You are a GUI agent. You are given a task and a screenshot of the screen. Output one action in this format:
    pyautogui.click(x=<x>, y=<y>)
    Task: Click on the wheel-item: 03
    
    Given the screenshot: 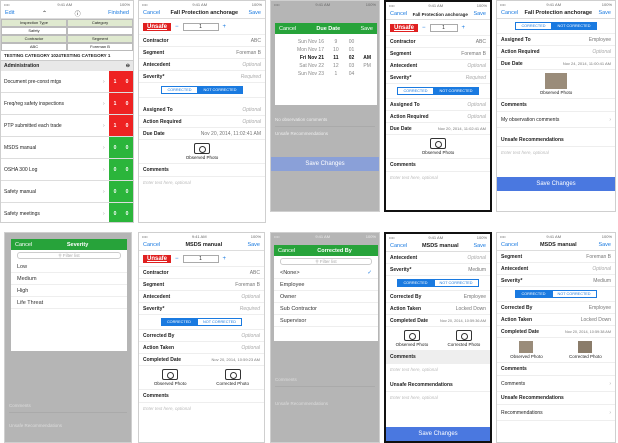 What is the action you would take?
    pyautogui.click(x=352, y=66)
    